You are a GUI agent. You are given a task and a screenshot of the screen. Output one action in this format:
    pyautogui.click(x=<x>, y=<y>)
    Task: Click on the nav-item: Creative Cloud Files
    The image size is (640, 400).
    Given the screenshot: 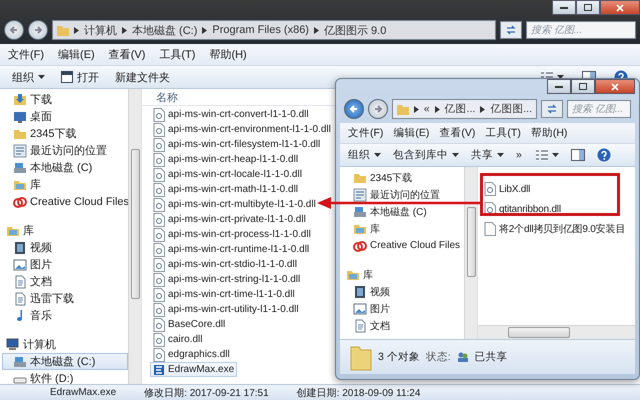 What is the action you would take?
    pyautogui.click(x=403, y=245)
    